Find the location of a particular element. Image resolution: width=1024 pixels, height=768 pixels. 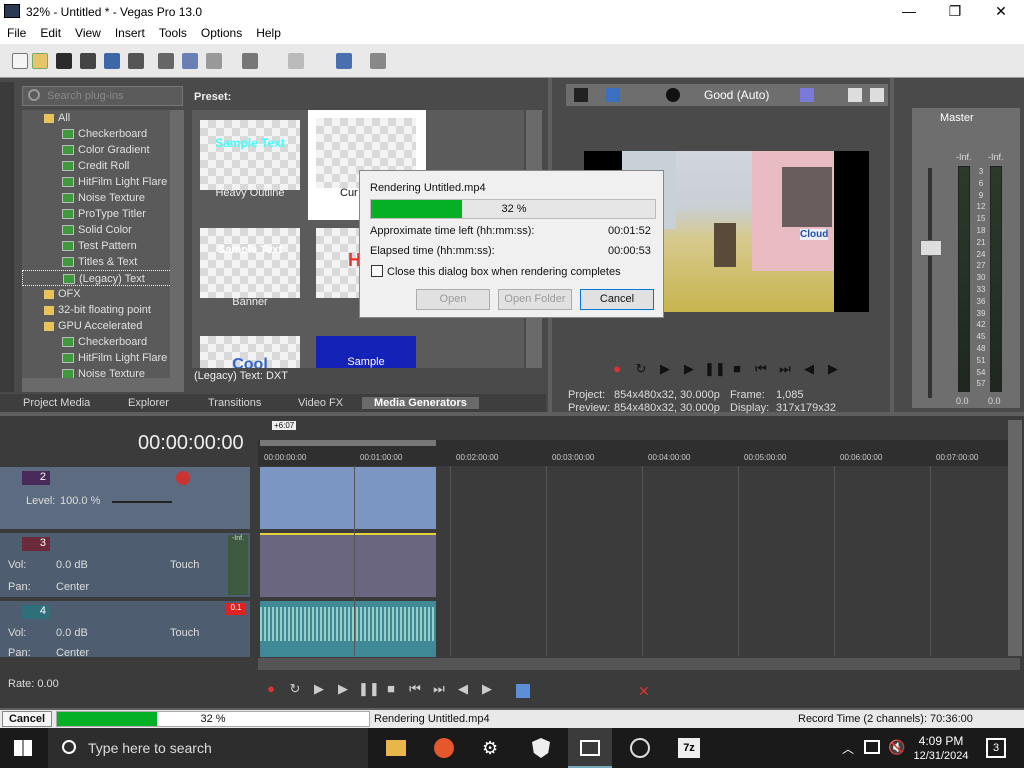

tree-plugin: Test Pattern is located at coordinates (103, 246).